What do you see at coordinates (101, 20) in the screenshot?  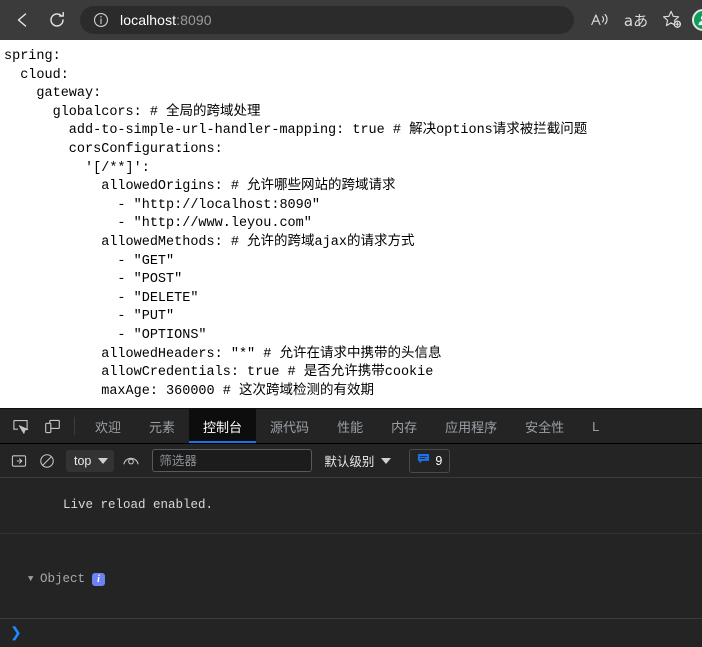 I see `site-info-icon` at bounding box center [101, 20].